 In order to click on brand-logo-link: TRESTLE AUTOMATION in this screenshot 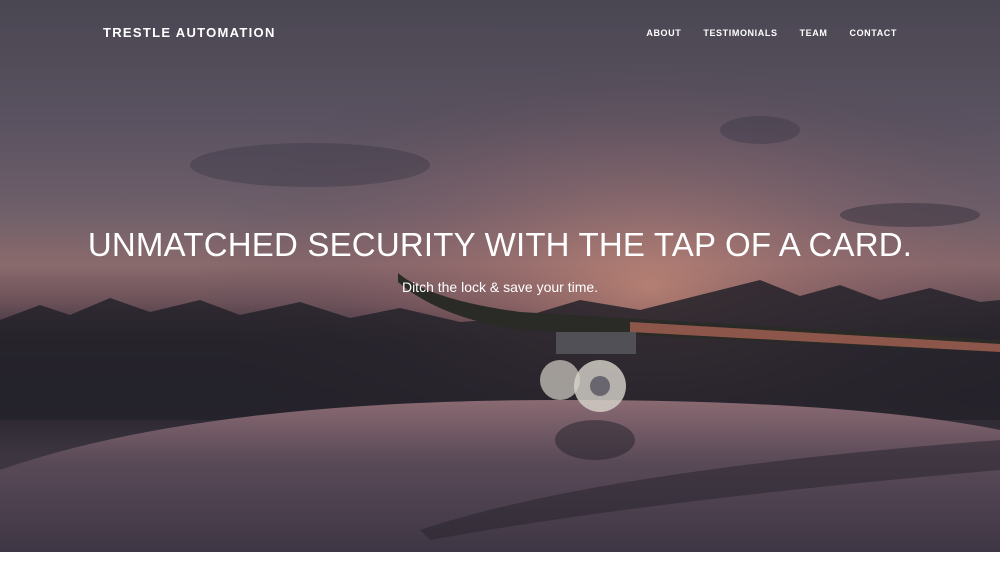, I will do `click(189, 32)`.